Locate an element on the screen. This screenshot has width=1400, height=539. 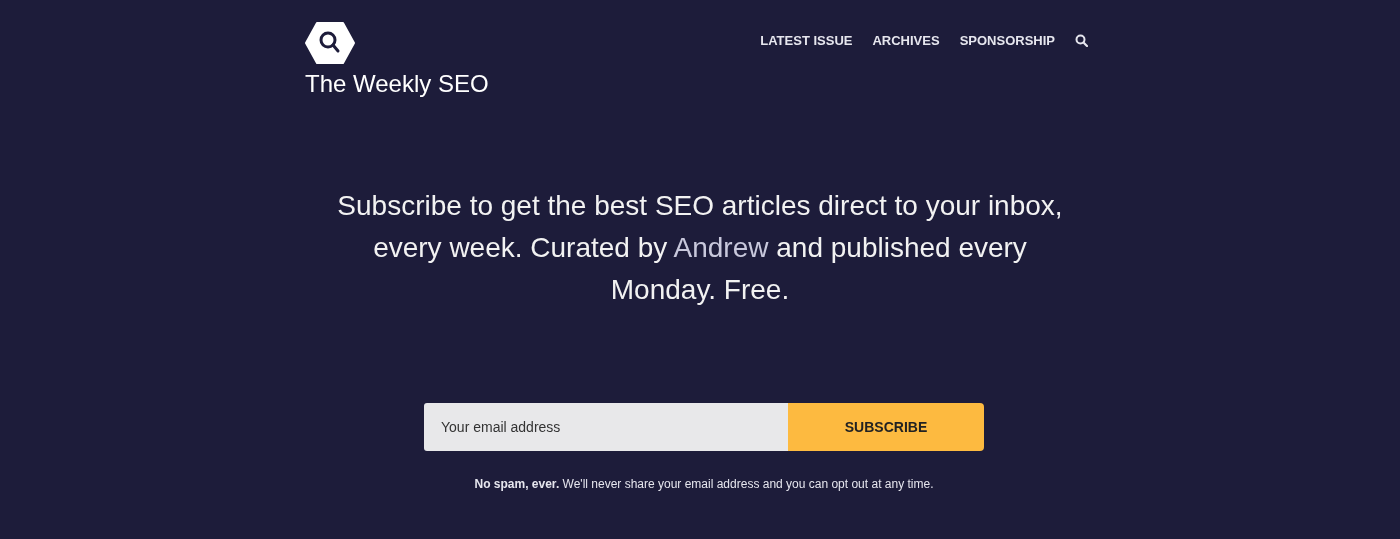
site-title: The Weekly SEO is located at coordinates (397, 84).